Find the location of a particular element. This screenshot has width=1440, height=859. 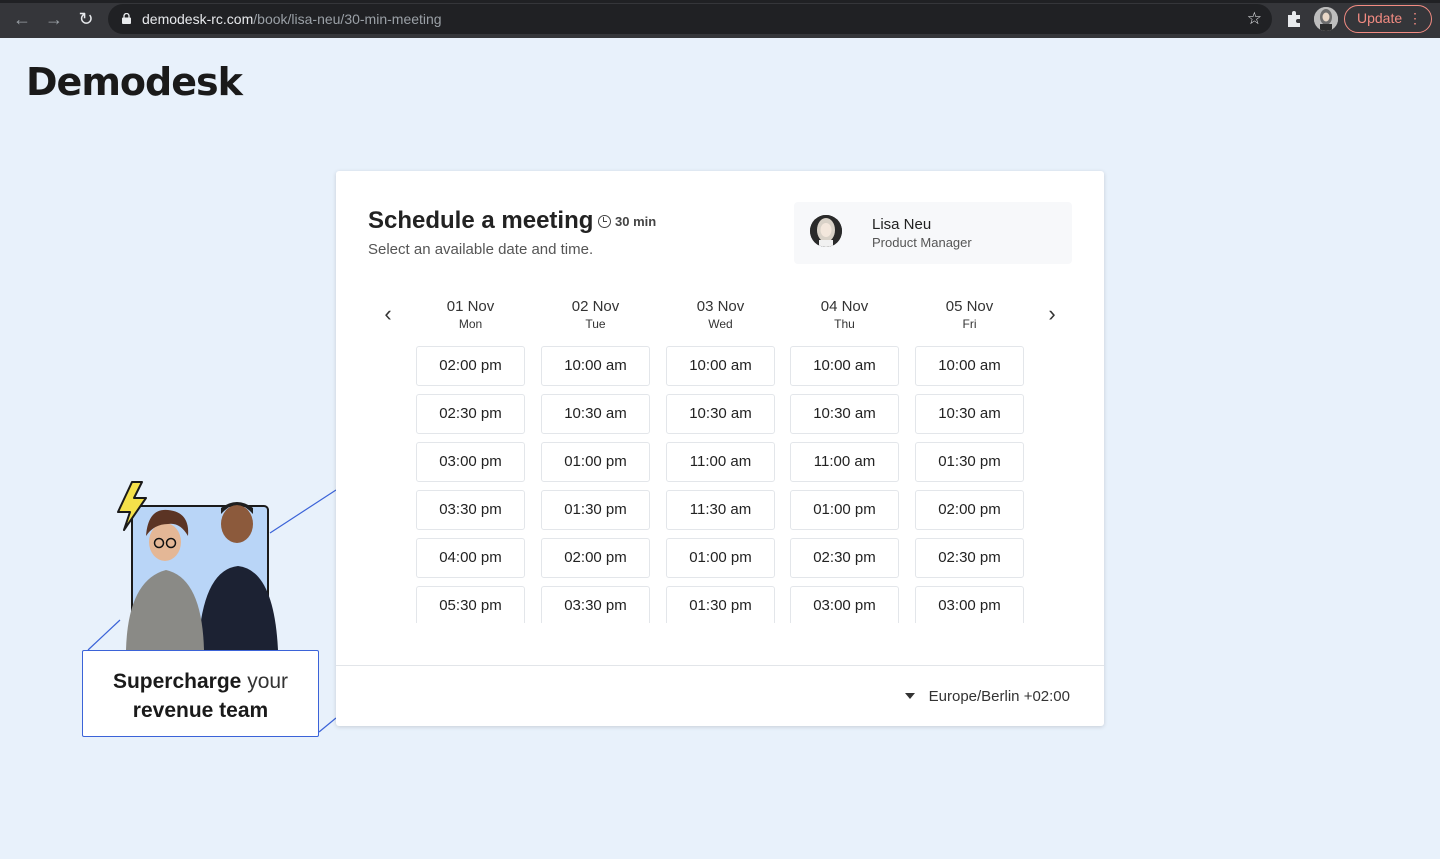

profile-photo-icon is located at coordinates (1326, 19).